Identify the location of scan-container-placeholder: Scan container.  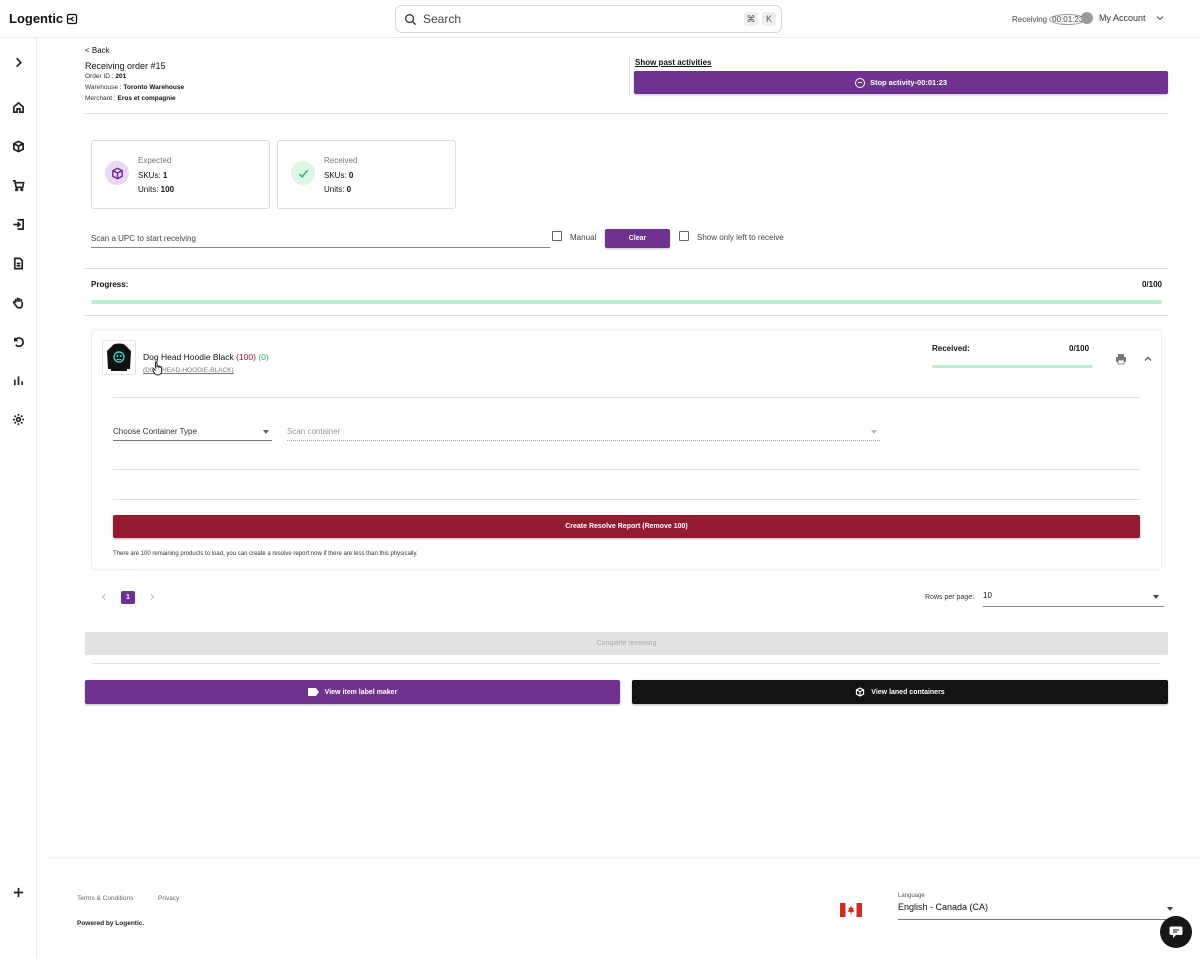
(314, 431).